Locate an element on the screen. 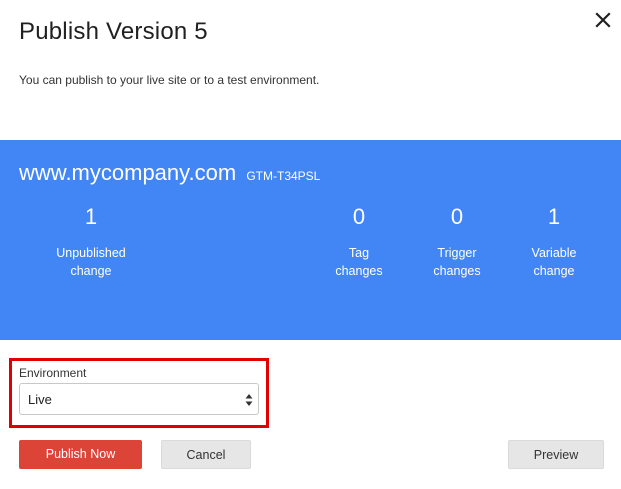 The width and height of the screenshot is (621, 489). cancel-button: Cancel is located at coordinates (206, 454).